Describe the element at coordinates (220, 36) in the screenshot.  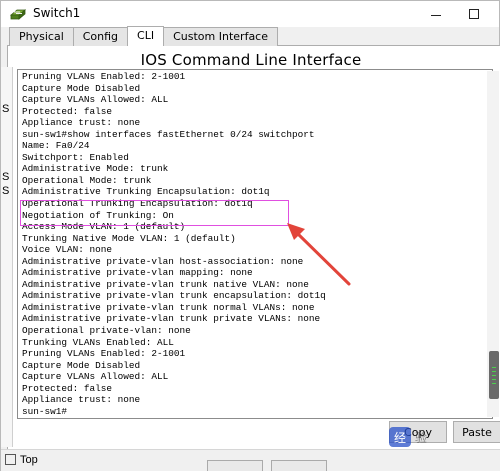
I see `tab-custom-interface: Custom Interface` at that location.